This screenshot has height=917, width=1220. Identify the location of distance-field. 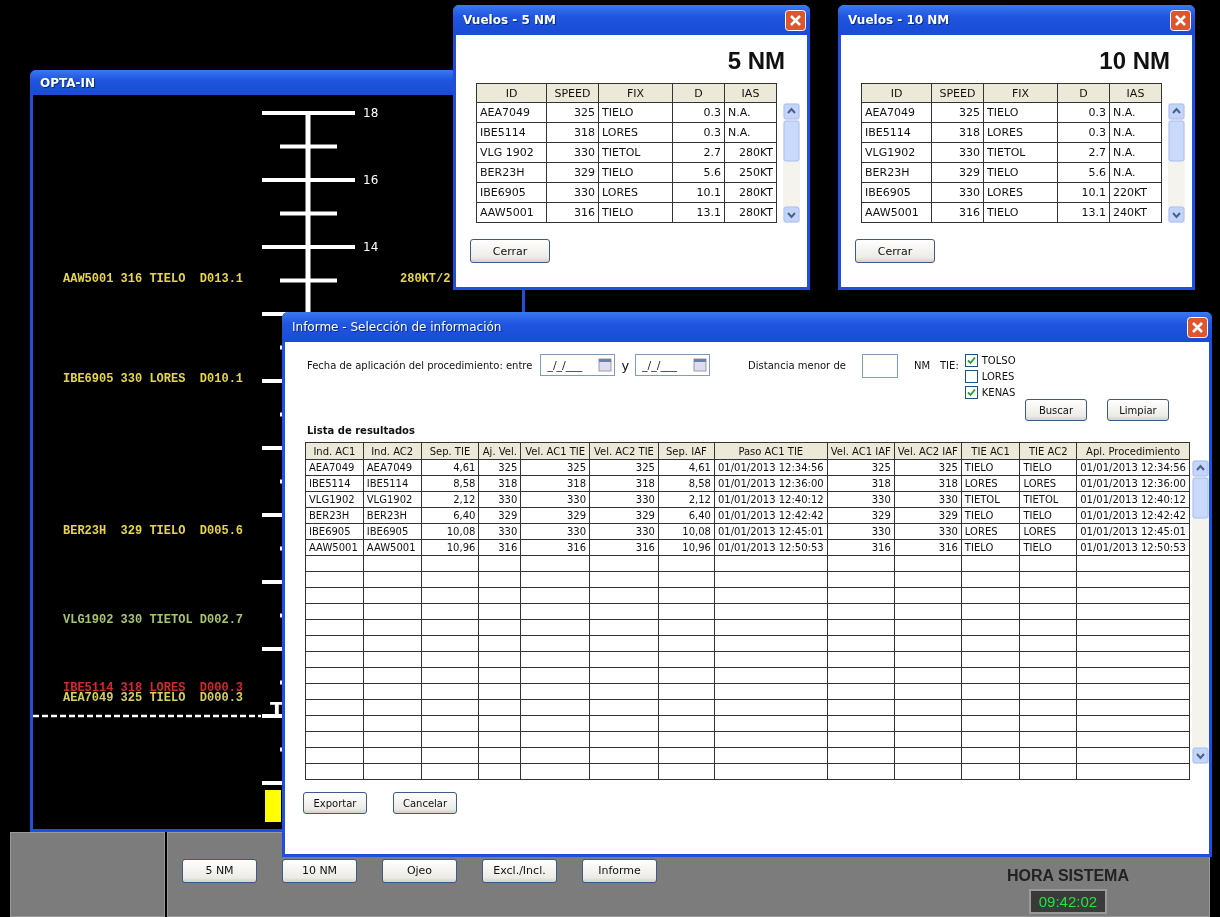
(879, 366).